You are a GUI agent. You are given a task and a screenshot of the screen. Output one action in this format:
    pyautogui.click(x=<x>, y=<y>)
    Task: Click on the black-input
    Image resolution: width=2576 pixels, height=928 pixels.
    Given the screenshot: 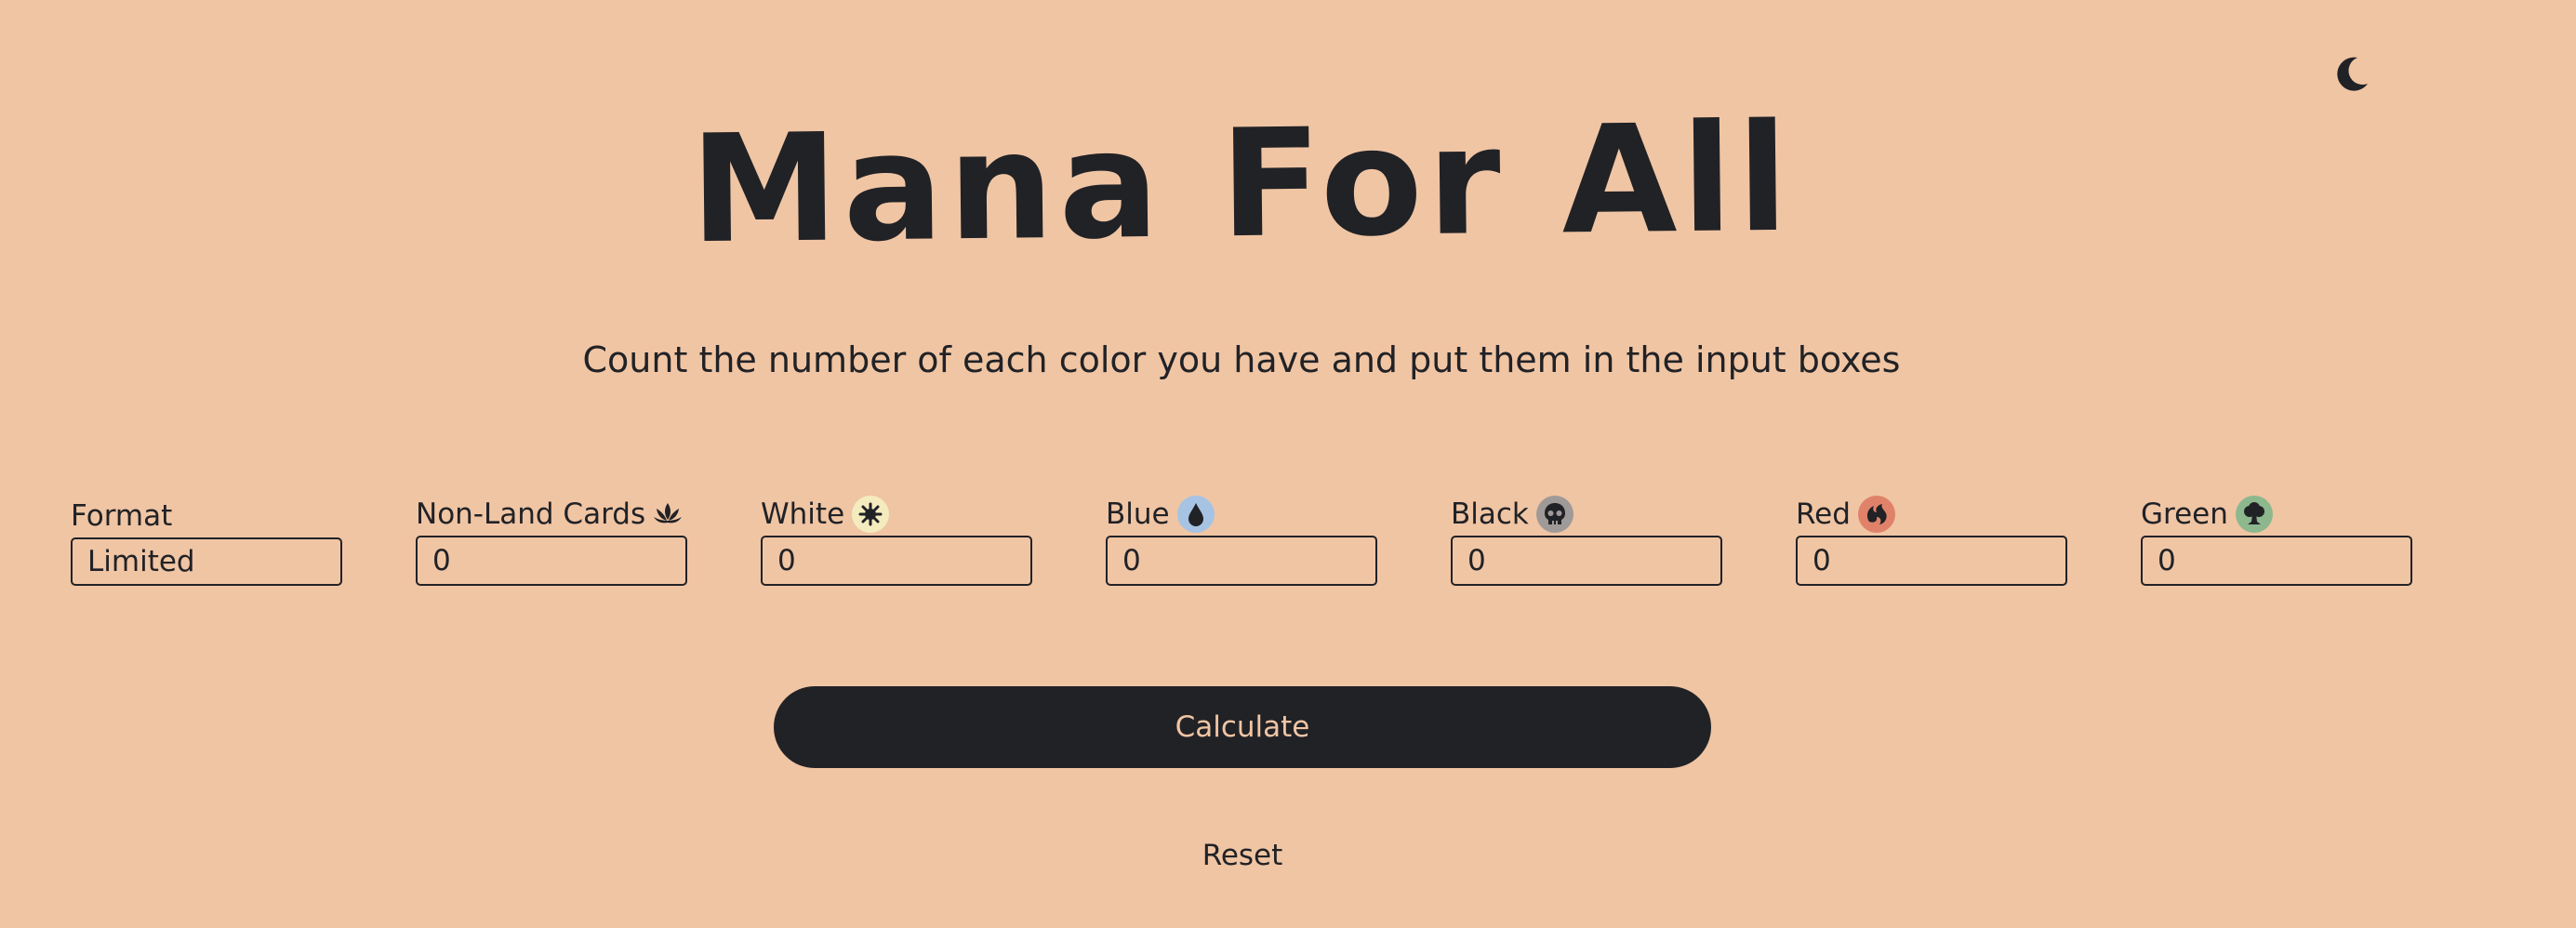 What is the action you would take?
    pyautogui.click(x=1586, y=561)
    